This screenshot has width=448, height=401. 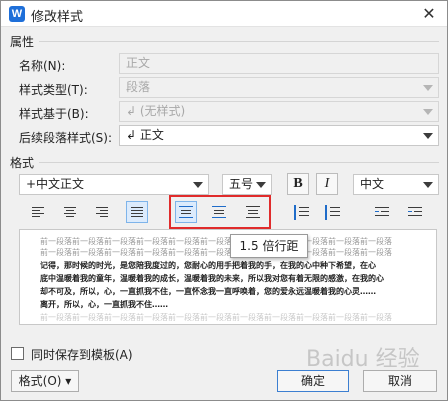 I want to click on bold-button: B, so click(x=298, y=184).